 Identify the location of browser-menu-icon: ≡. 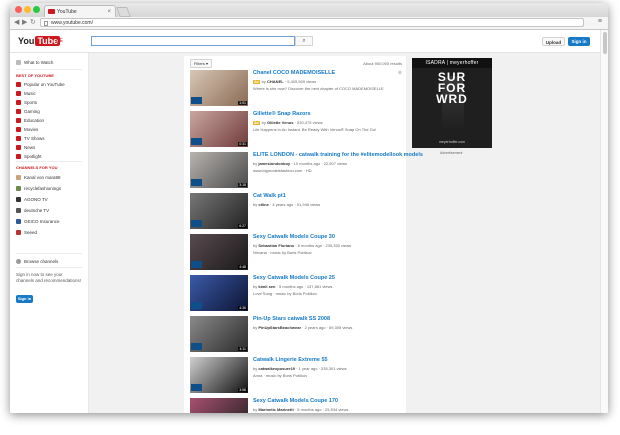
(600, 21).